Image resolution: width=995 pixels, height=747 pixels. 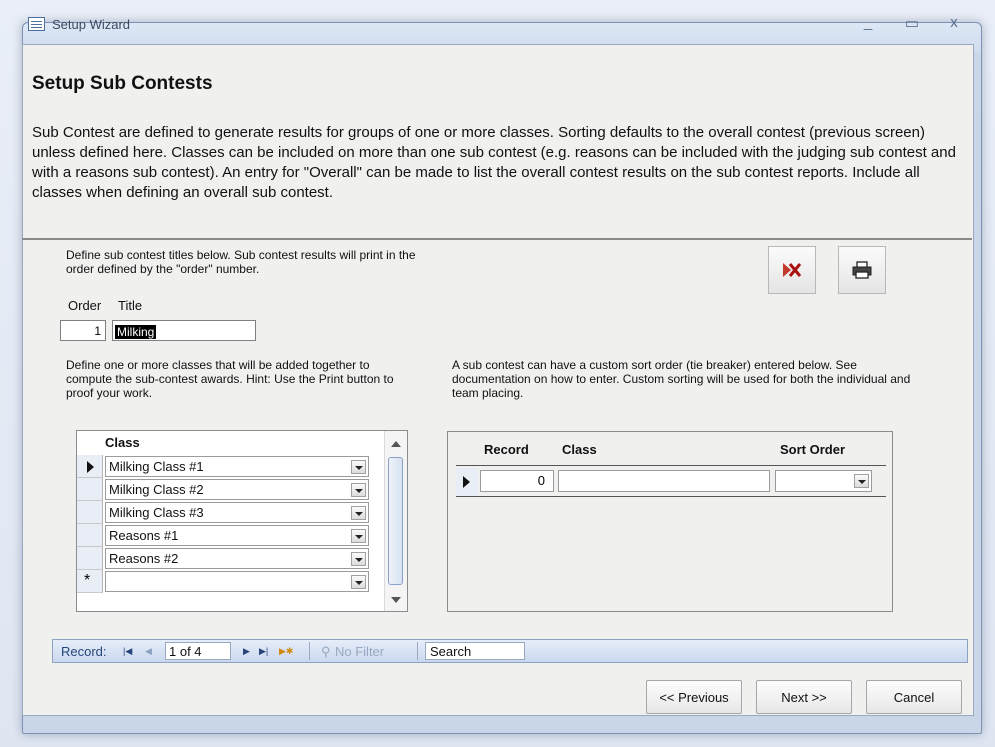 I want to click on scroll-down-icon, so click(x=396, y=600).